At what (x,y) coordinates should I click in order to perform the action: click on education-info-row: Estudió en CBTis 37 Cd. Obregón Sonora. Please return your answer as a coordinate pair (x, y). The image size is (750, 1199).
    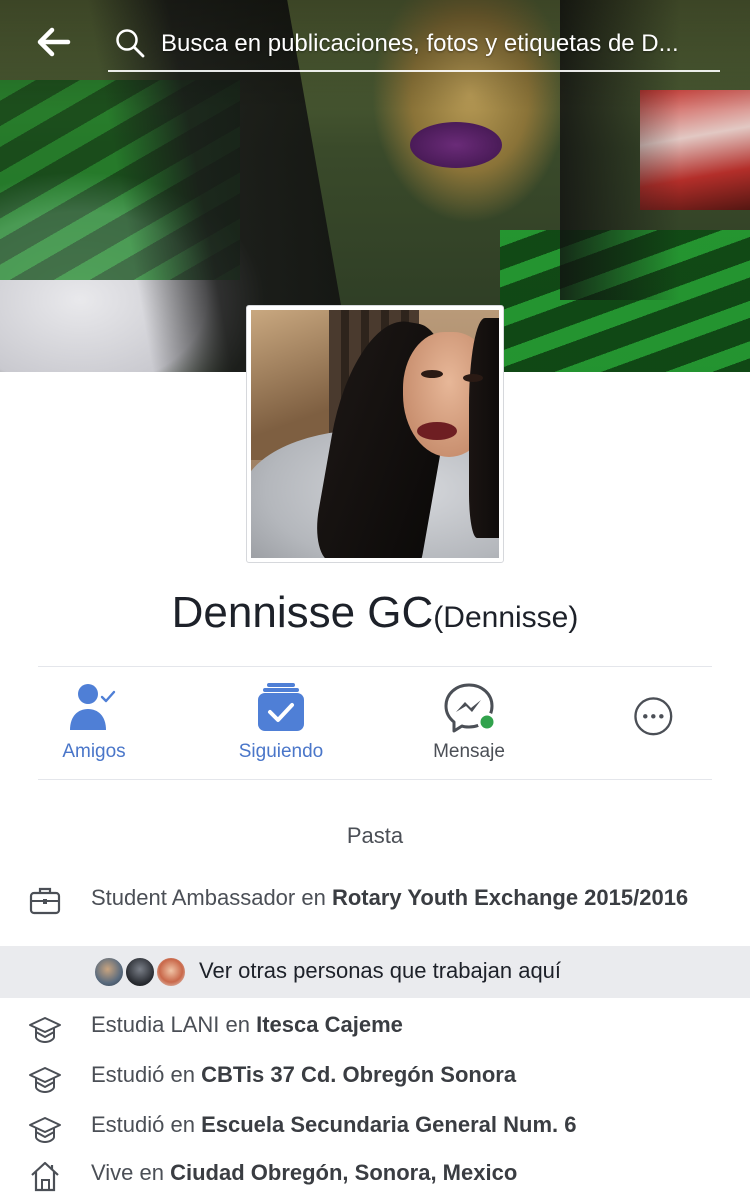
    Looking at the image, I should click on (375, 1080).